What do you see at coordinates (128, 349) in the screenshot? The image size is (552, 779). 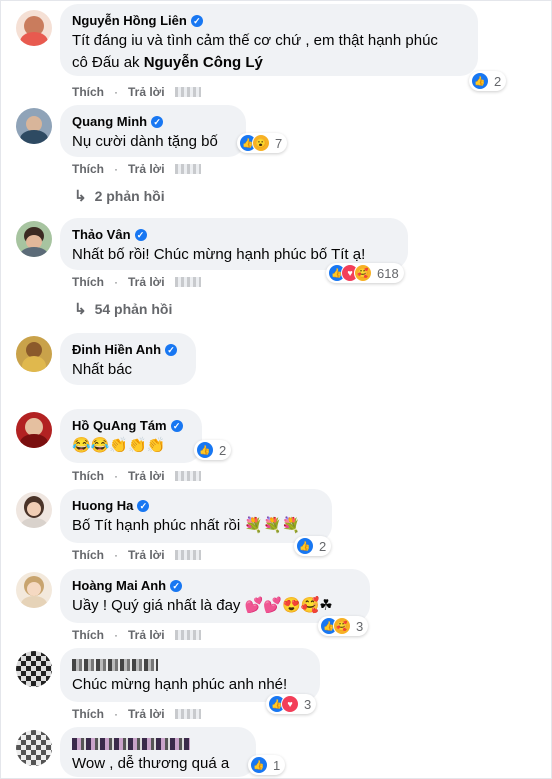 I see `commenter-name: Đinh Hiền Anh ✓` at bounding box center [128, 349].